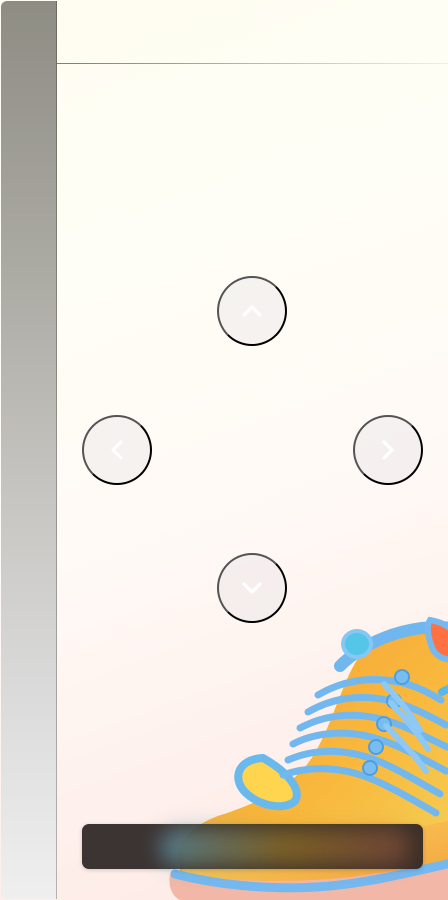  I want to click on chevron-up-icon, so click(252, 311).